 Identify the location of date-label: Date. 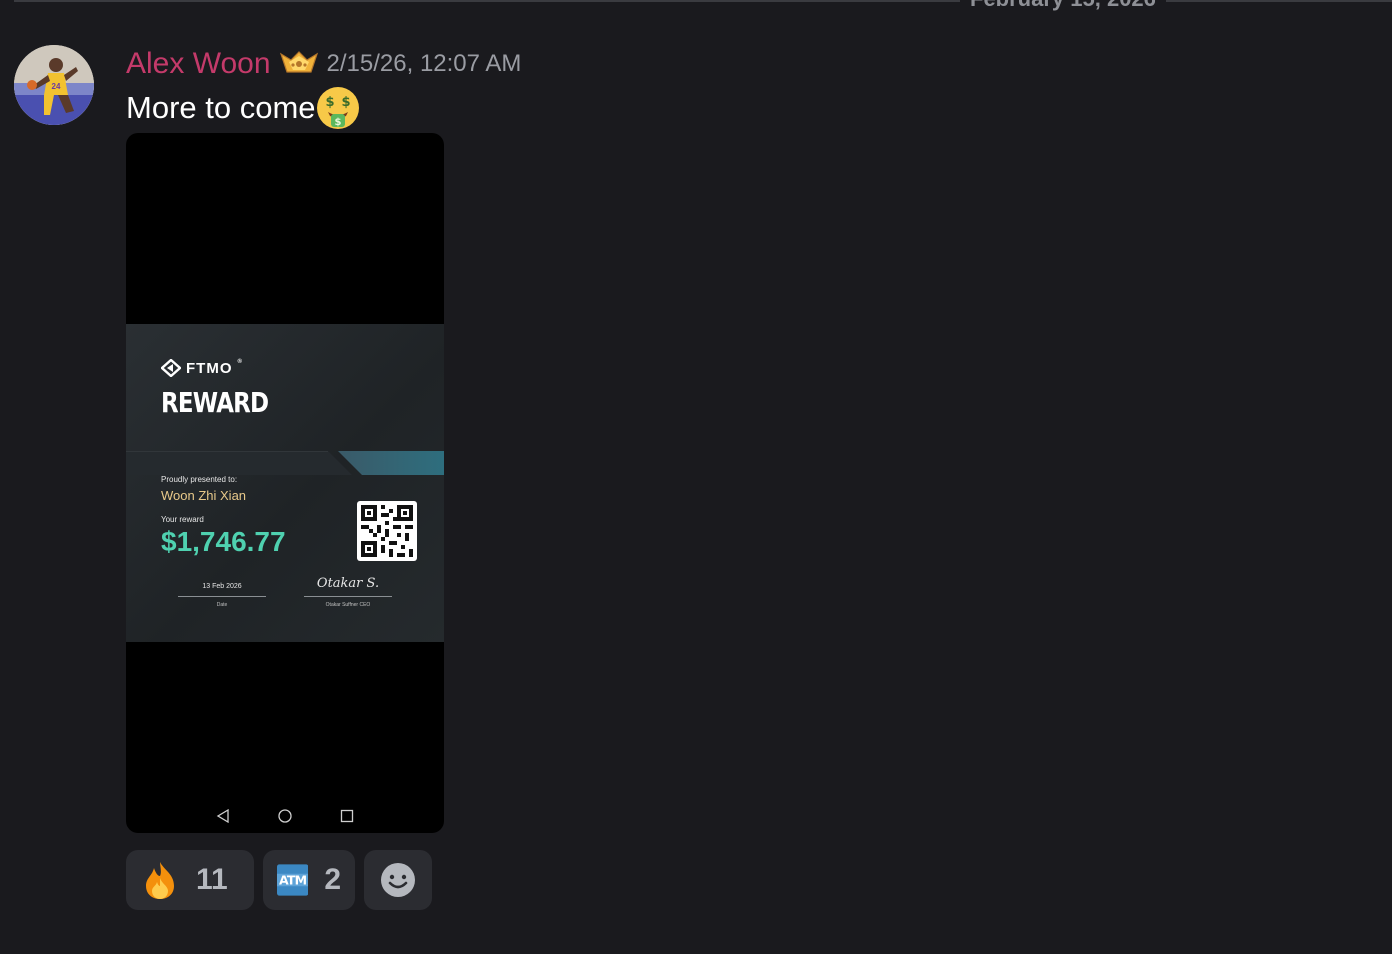
(222, 605).